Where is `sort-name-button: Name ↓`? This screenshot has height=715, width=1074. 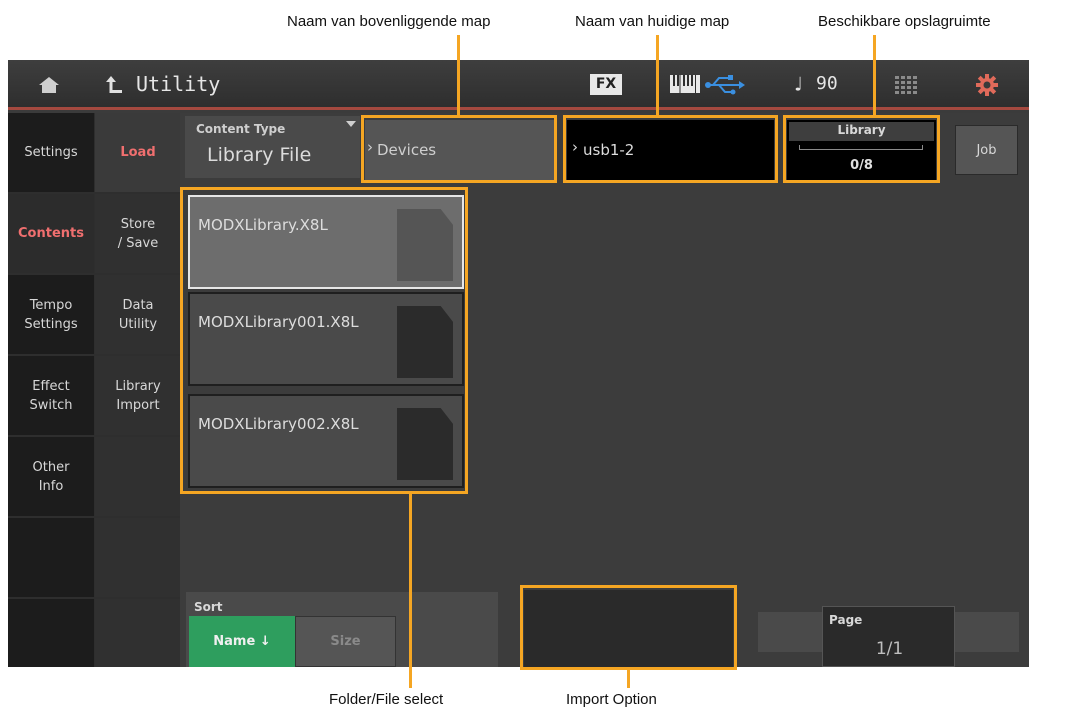 sort-name-button: Name ↓ is located at coordinates (242, 641).